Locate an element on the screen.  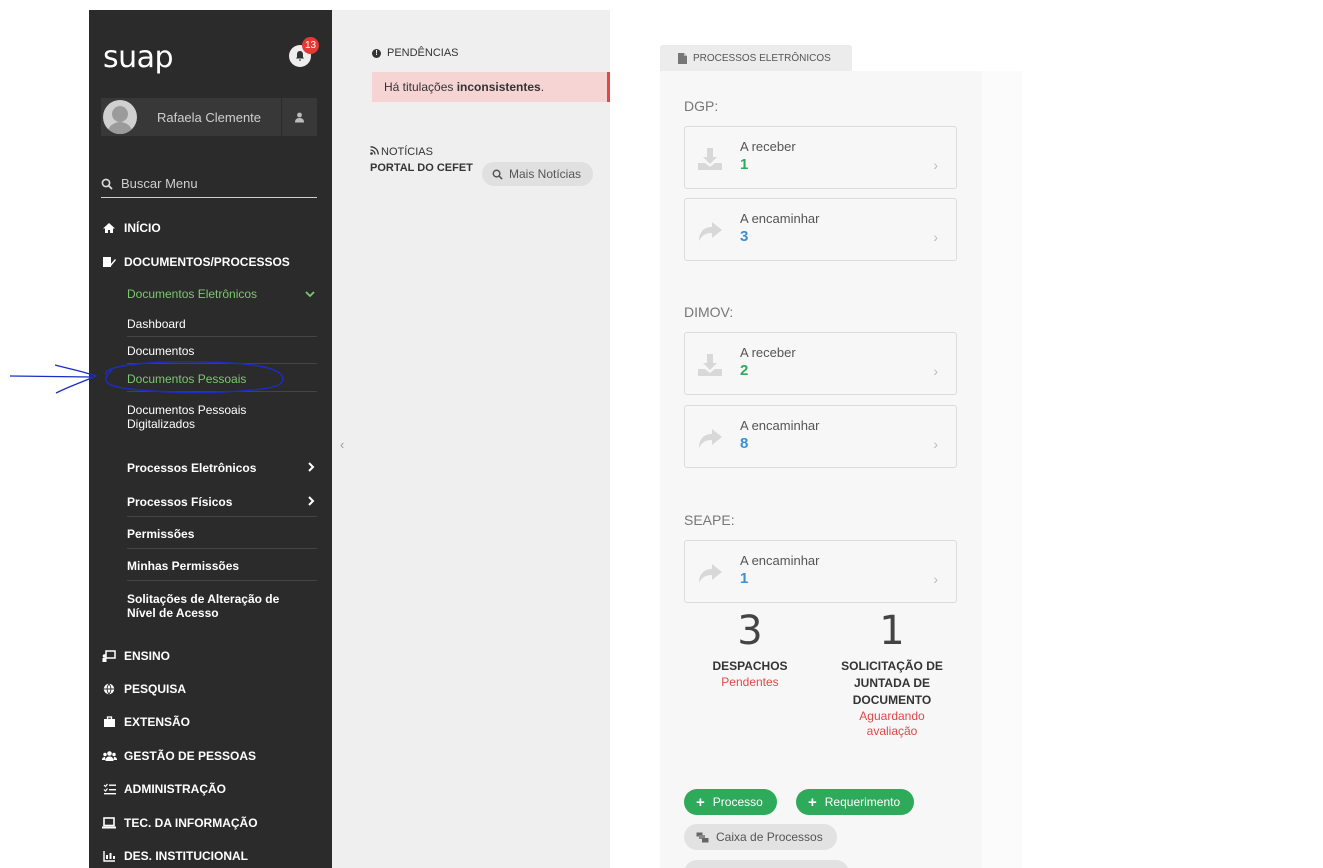
stat-number: 1 is located at coordinates (892, 631).